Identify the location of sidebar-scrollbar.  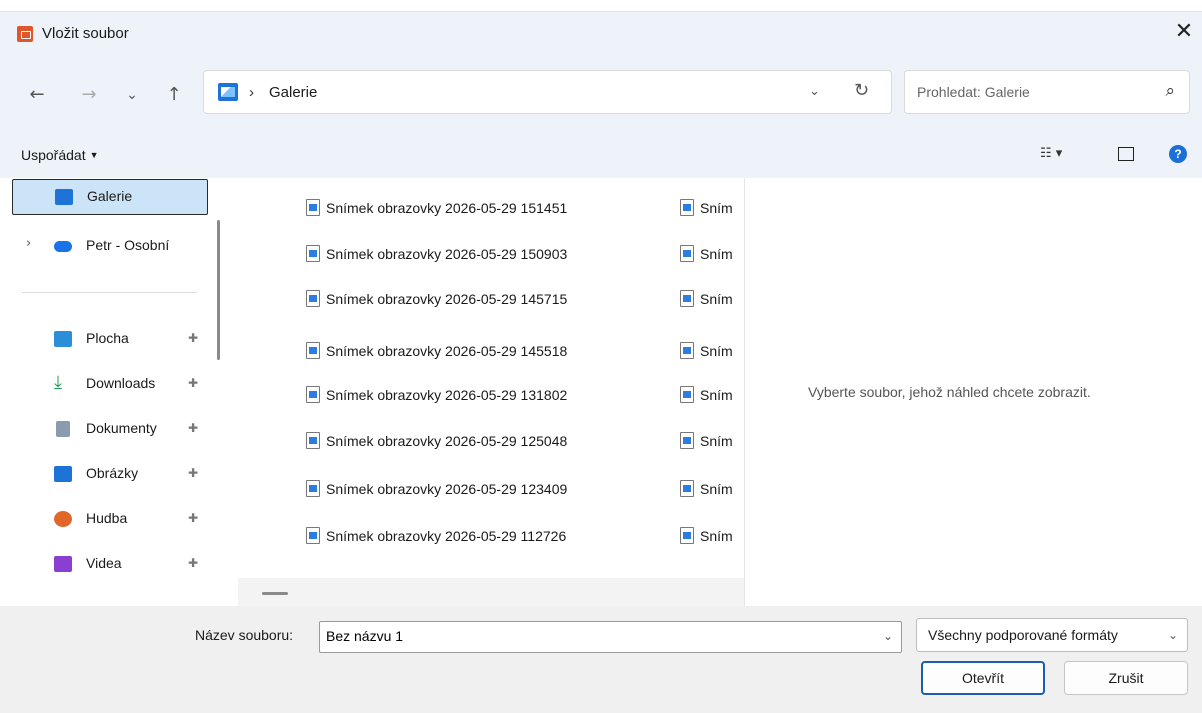
(218, 290).